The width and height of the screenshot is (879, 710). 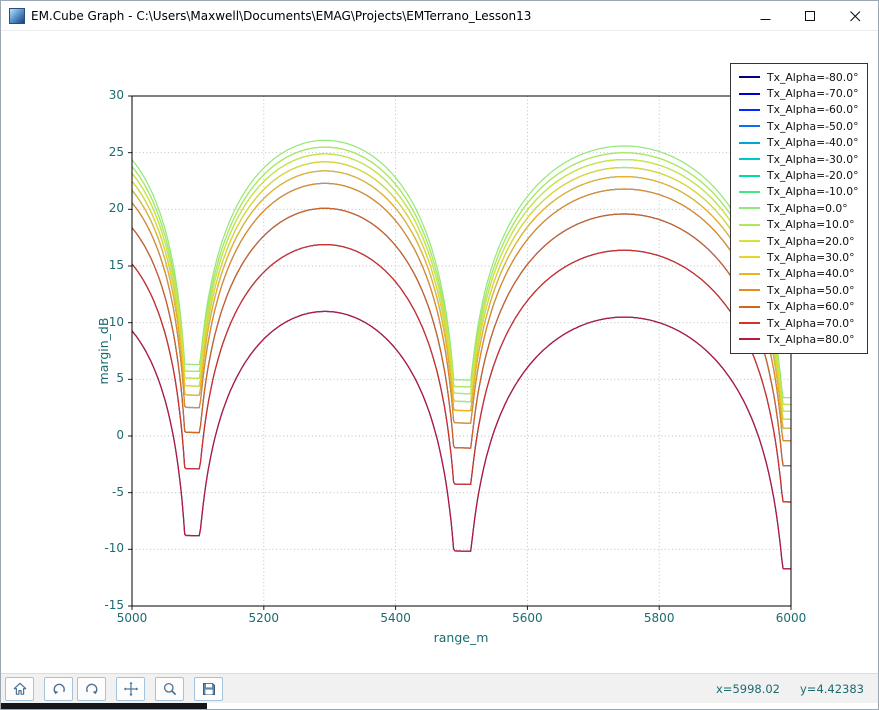 I want to click on navigation-toolbar: x=5998.02 y=4.42383, so click(x=439, y=688).